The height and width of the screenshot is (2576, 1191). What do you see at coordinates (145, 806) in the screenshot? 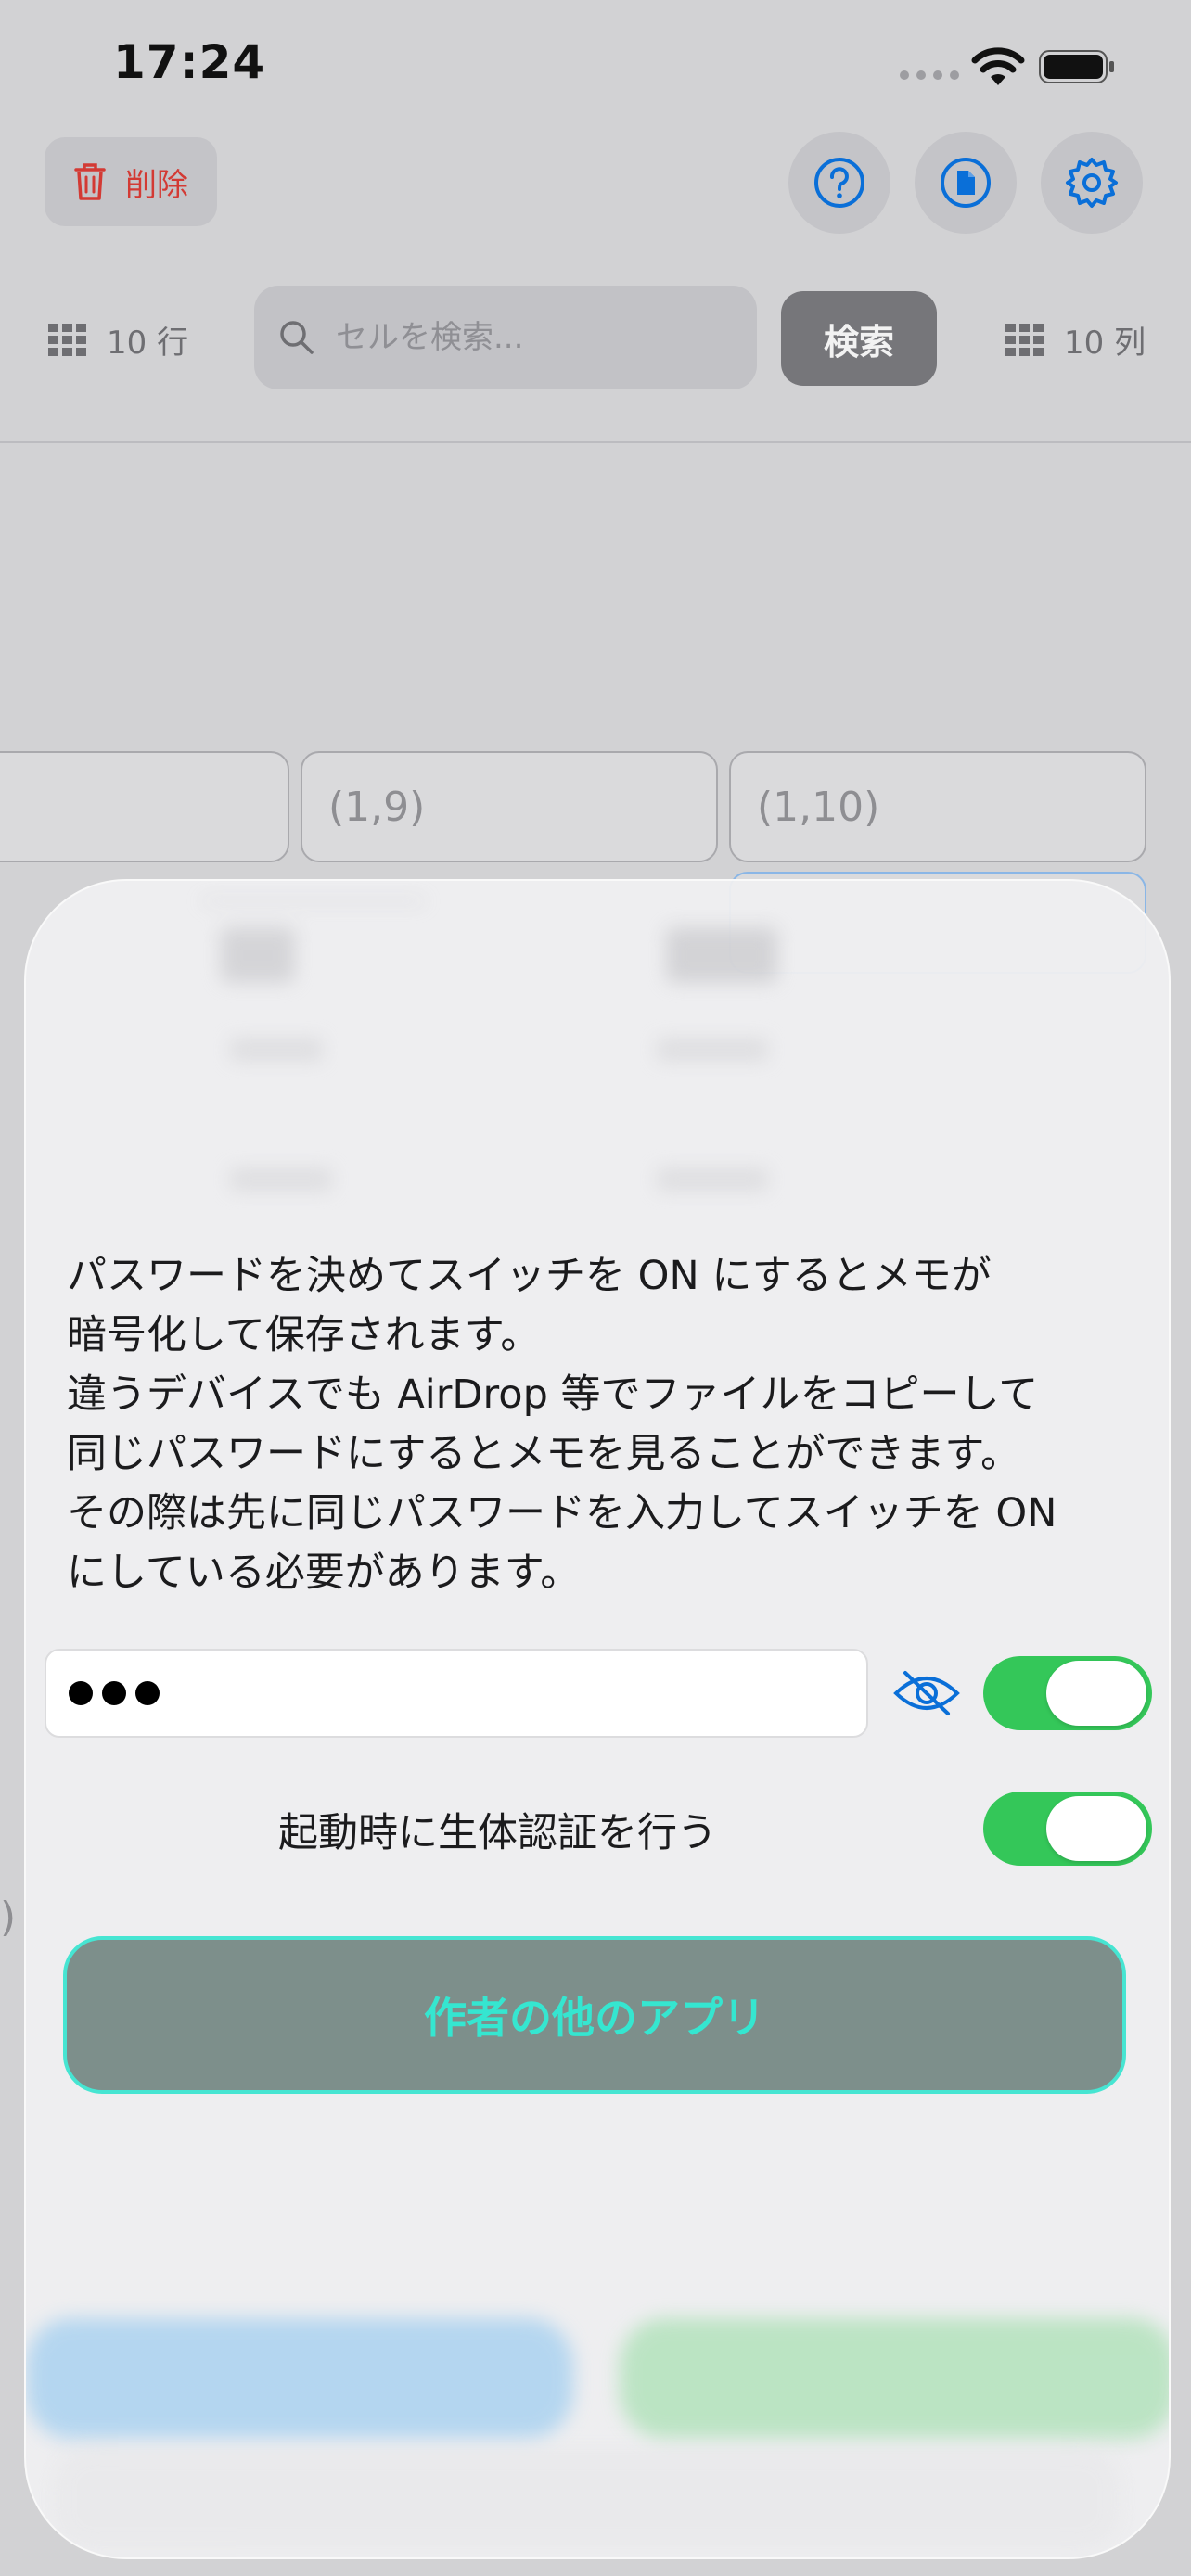
I see `grid-cell` at bounding box center [145, 806].